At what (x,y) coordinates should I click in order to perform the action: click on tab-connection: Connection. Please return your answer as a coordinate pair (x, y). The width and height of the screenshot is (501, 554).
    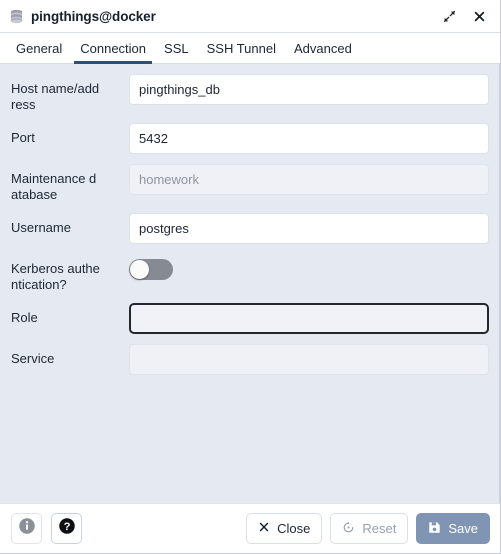
    Looking at the image, I should click on (113, 48).